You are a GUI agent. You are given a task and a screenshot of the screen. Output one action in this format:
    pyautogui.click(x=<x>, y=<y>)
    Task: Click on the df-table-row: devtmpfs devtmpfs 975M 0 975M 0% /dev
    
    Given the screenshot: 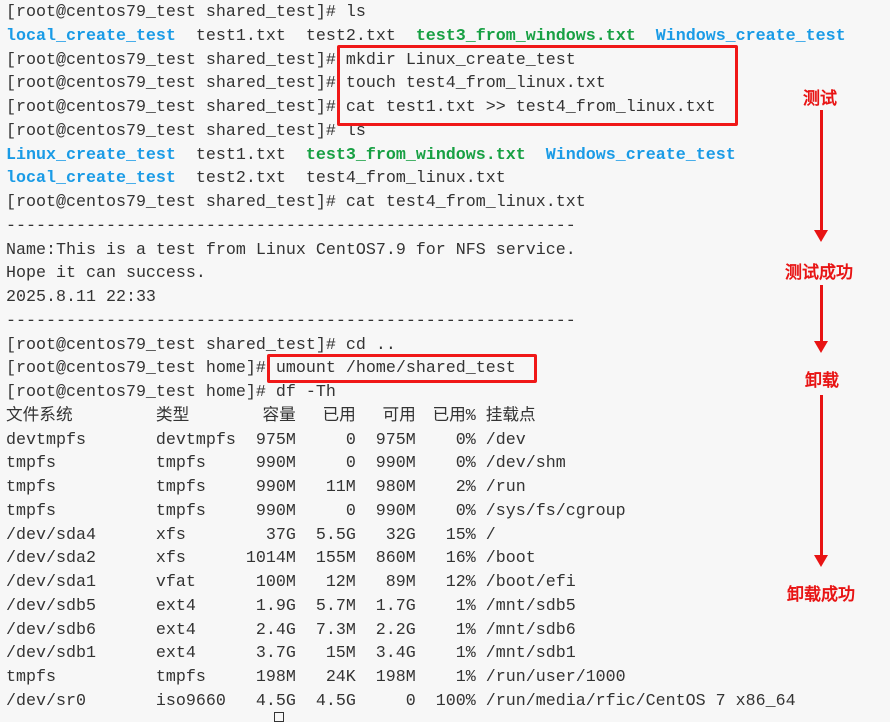 What is the action you would take?
    pyautogui.click(x=426, y=441)
    